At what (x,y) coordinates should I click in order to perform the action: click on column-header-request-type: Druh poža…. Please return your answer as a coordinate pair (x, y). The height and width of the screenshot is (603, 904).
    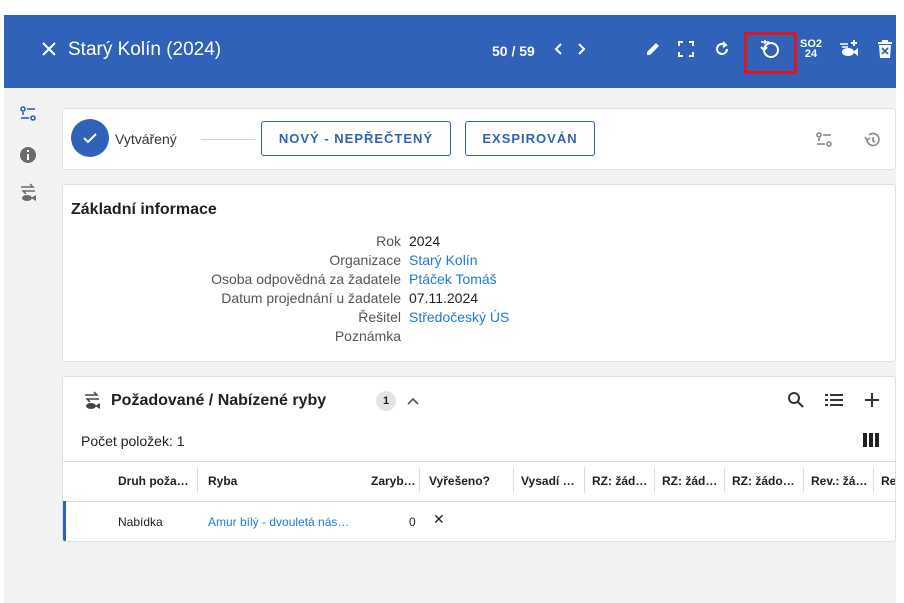
    Looking at the image, I should click on (153, 481).